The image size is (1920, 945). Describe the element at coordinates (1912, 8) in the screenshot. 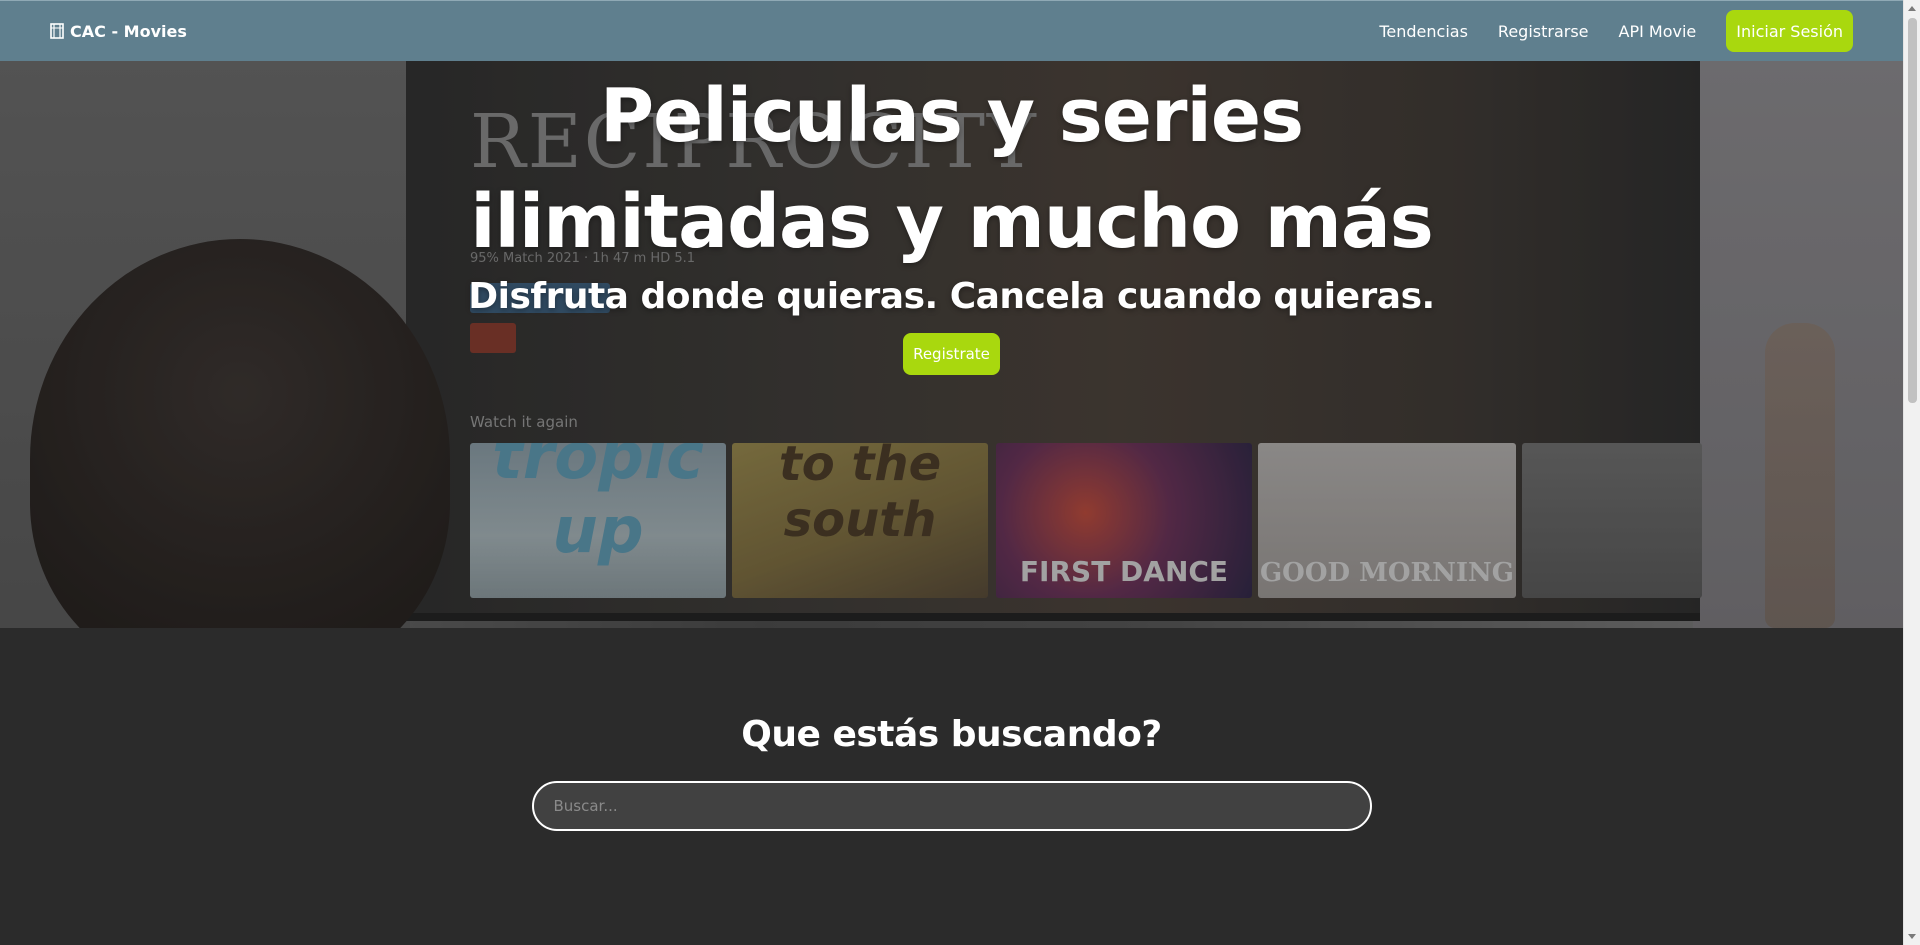

I see `scroll-up-icon` at that location.